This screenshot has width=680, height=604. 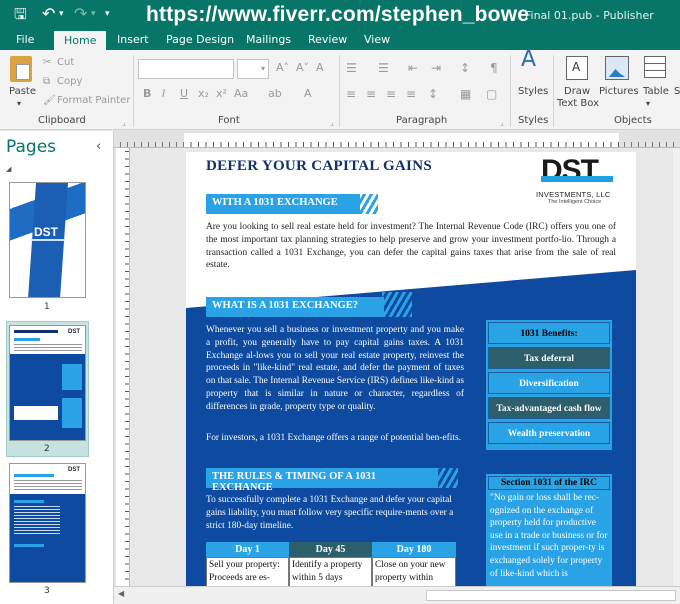 I want to click on font-launcher-icon: ⌟, so click(x=332, y=123).